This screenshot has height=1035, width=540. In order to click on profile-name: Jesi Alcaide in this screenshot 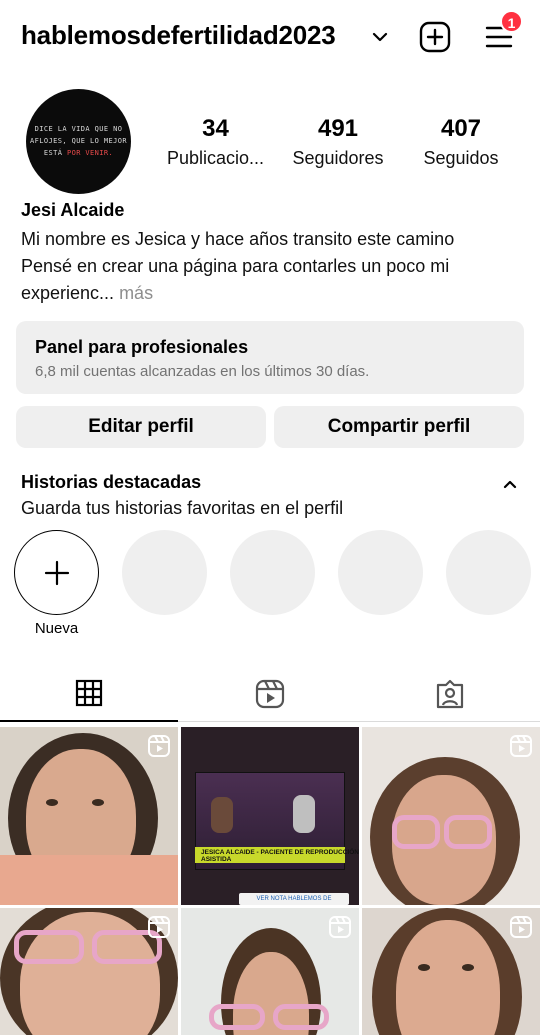, I will do `click(73, 210)`.